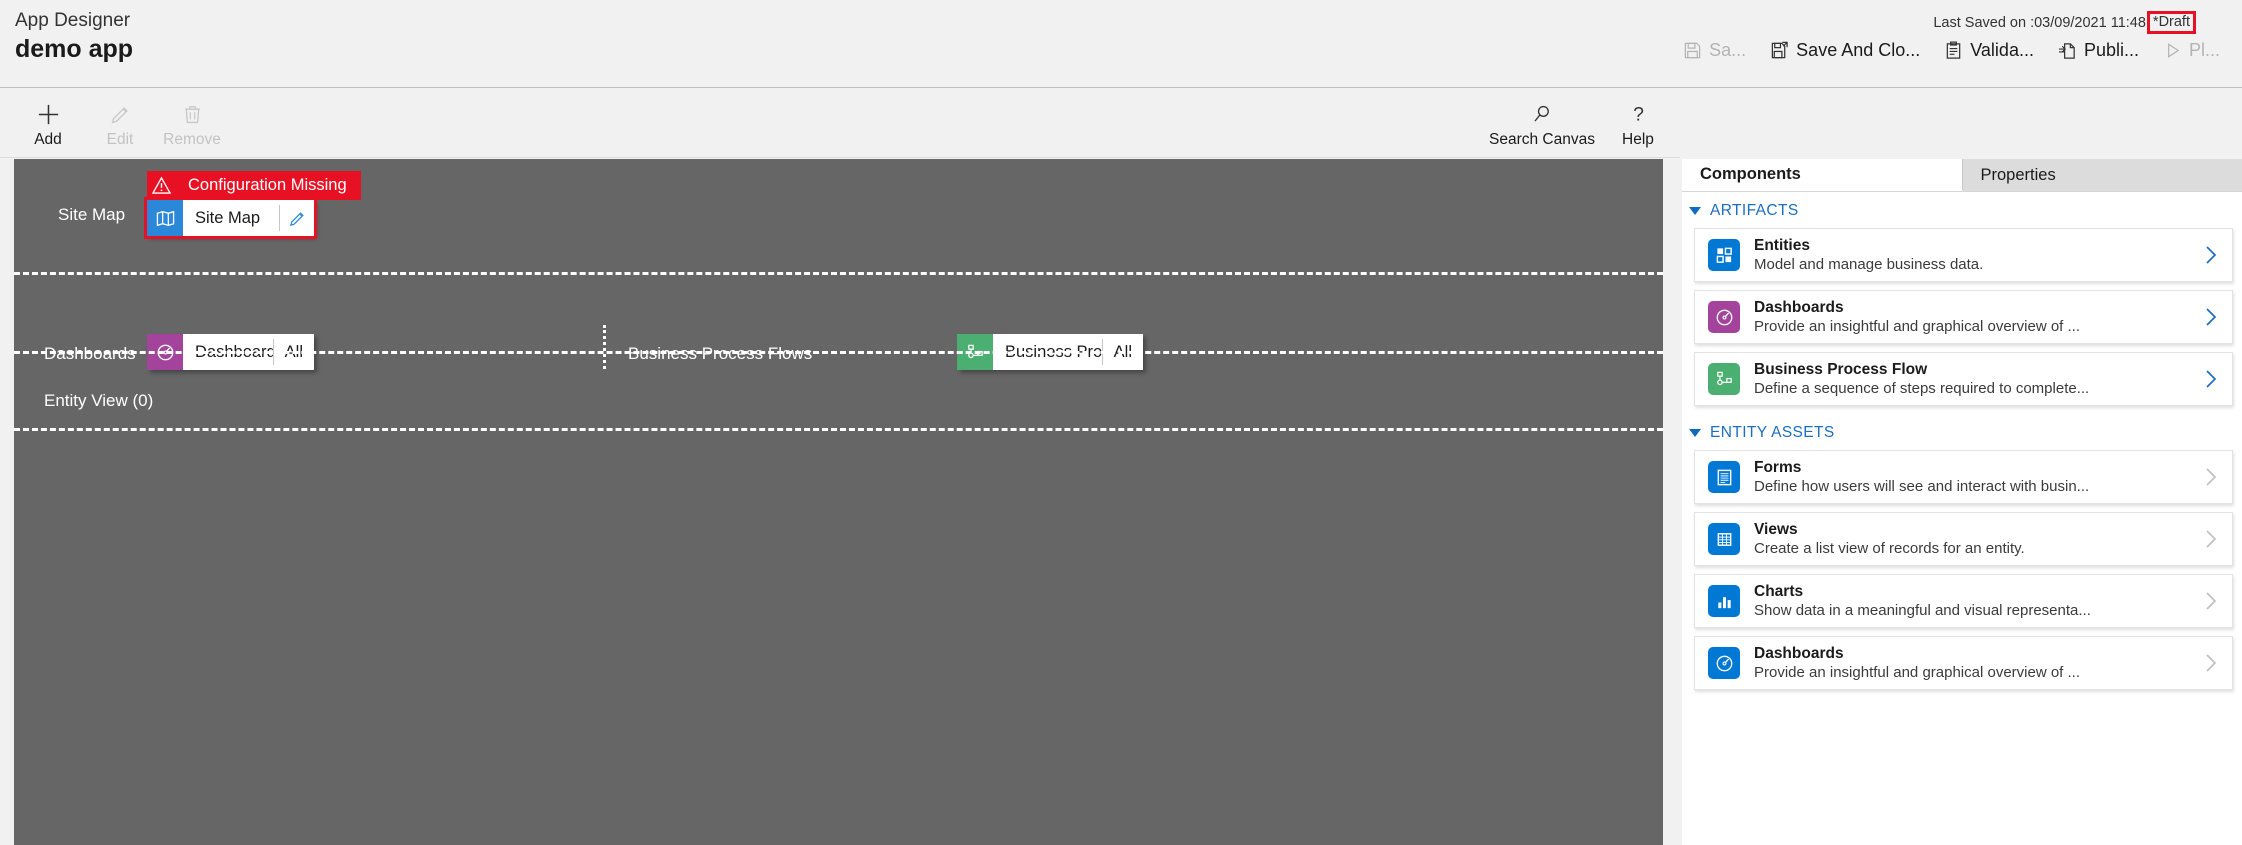 The image size is (2242, 845). What do you see at coordinates (838, 429) in the screenshot?
I see `canvas-separator` at bounding box center [838, 429].